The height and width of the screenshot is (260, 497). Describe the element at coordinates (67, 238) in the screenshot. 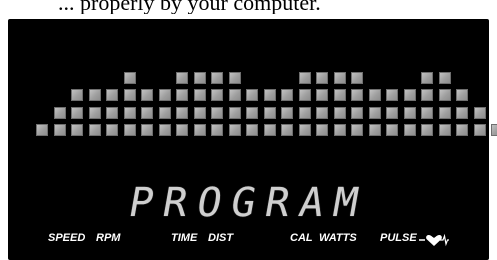

I see `speed-indicator: SPEED` at that location.